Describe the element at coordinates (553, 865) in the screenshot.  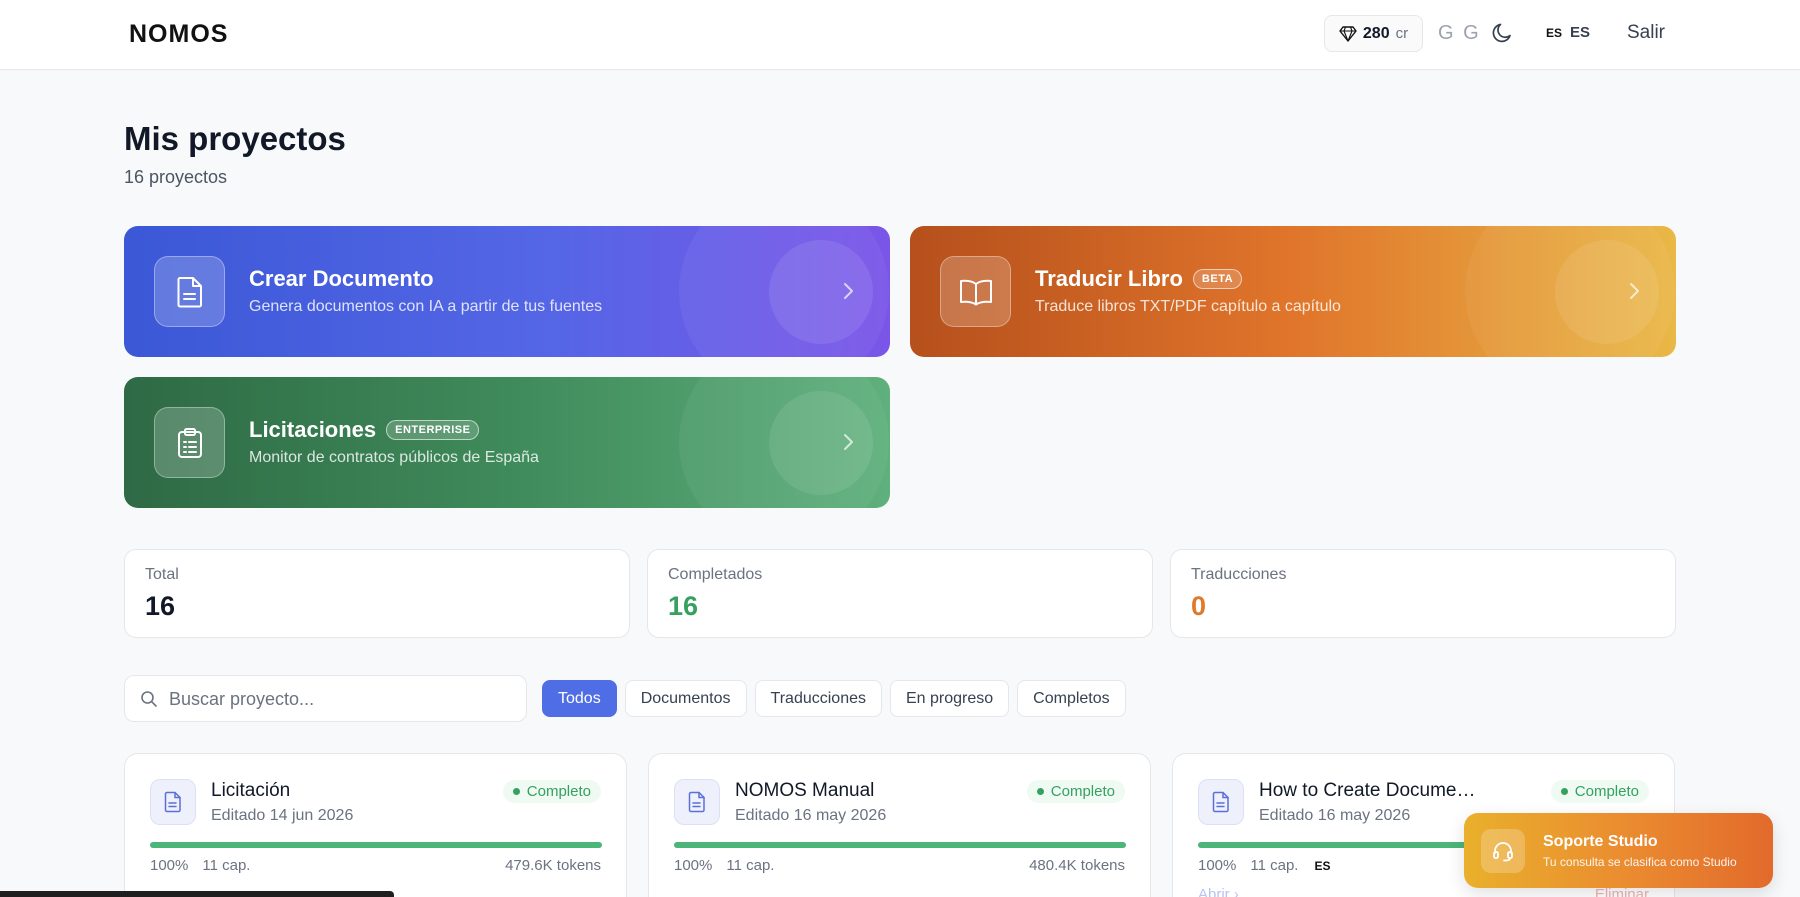
I see `token-count: 479.6K tokens` at that location.